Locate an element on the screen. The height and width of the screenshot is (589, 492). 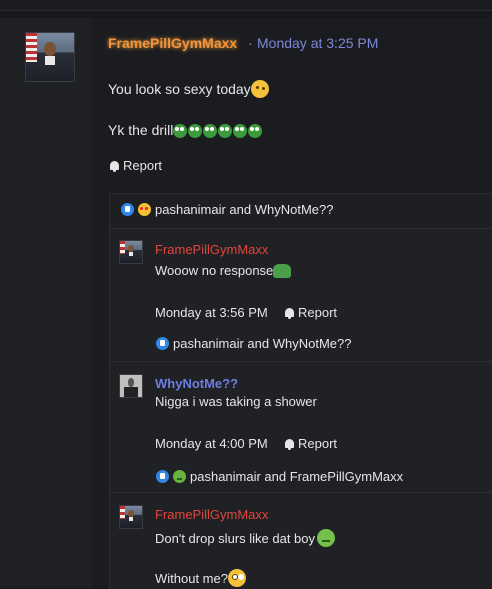
post-reactions: pashanimair and WhyNotMe?? is located at coordinates (227, 209).